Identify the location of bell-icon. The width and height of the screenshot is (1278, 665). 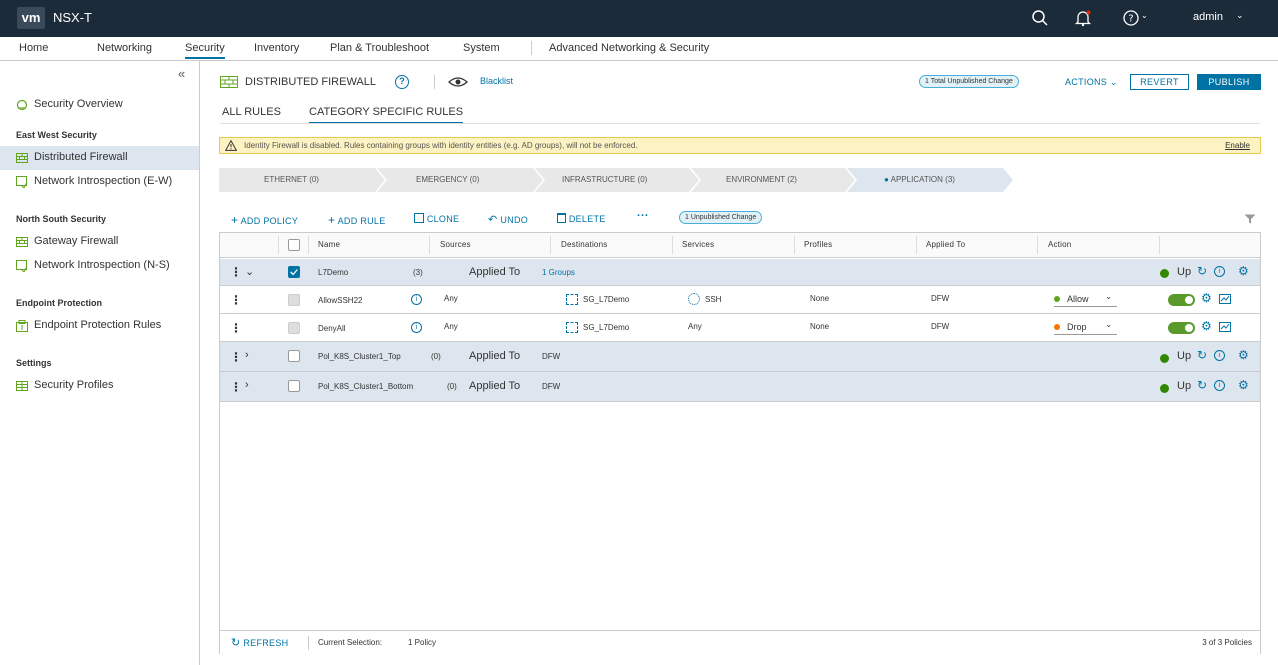
(1083, 18).